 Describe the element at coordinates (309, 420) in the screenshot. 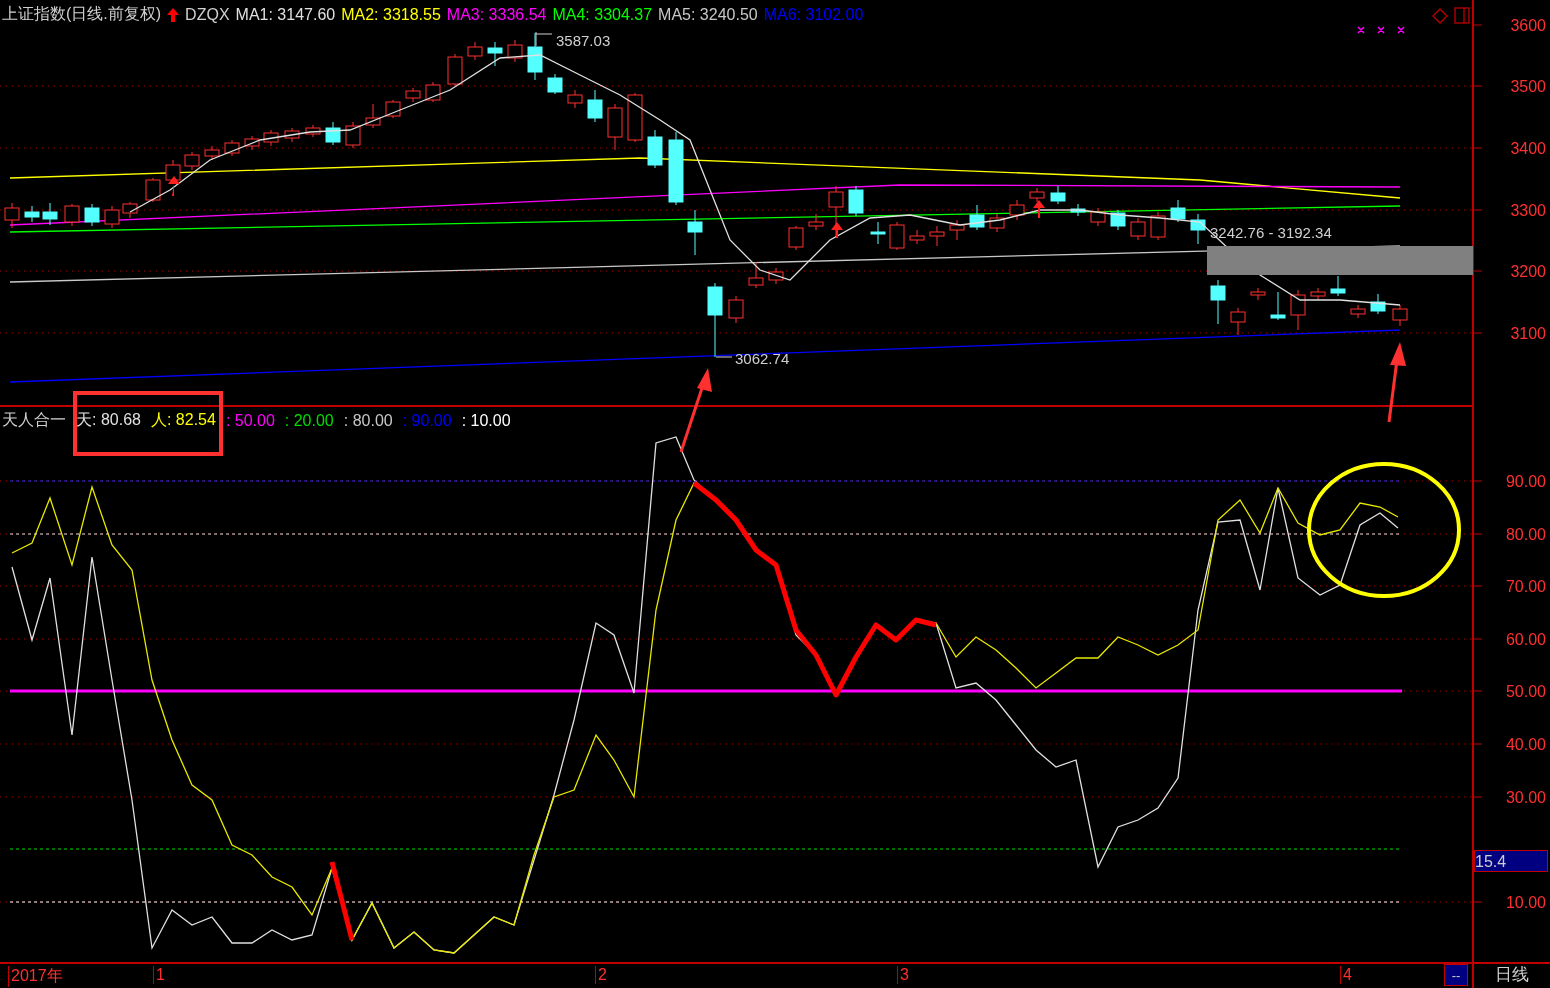

I see `indicator-value: : 20.00` at that location.